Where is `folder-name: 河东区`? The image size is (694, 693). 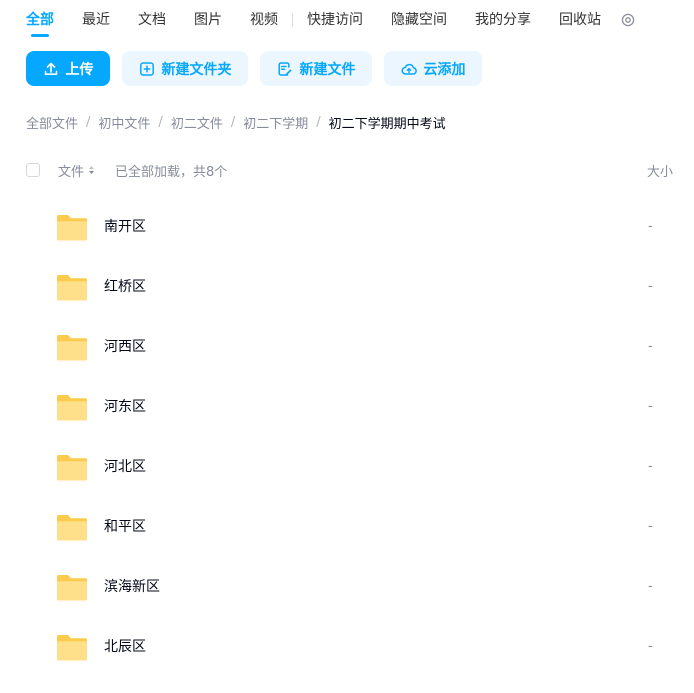 folder-name: 河东区 is located at coordinates (125, 407).